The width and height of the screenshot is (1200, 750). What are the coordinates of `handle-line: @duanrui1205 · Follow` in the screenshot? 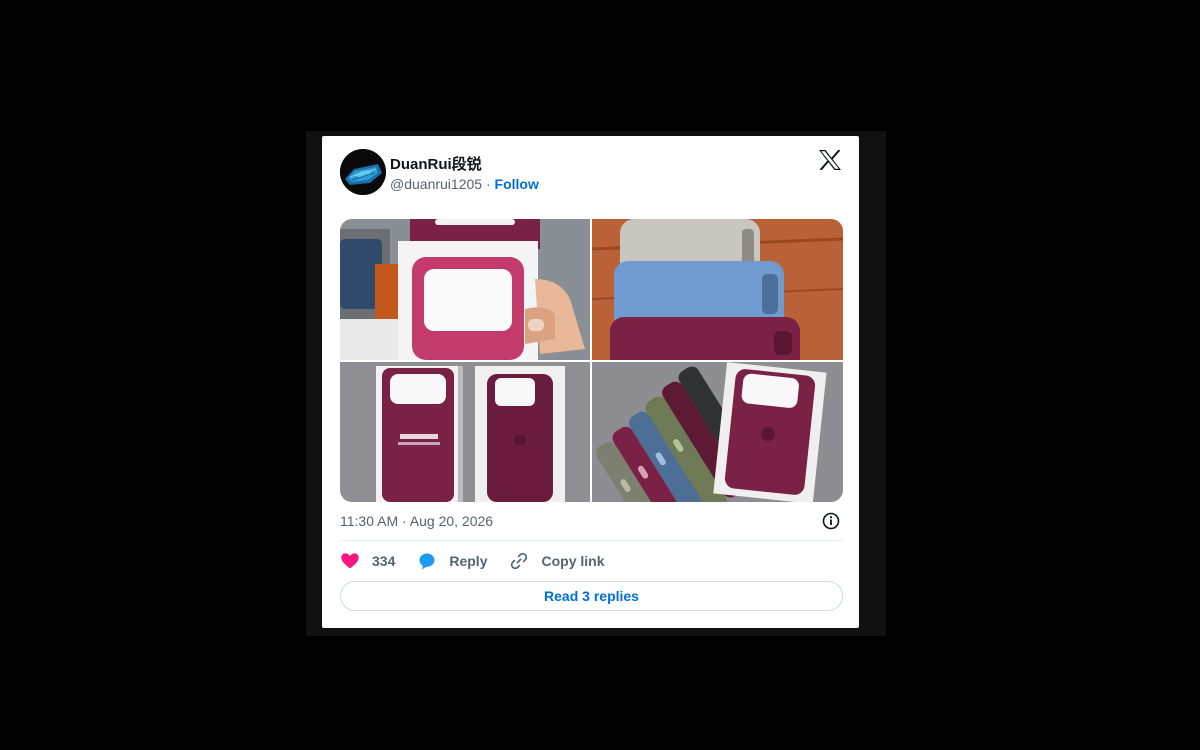 It's located at (464, 184).